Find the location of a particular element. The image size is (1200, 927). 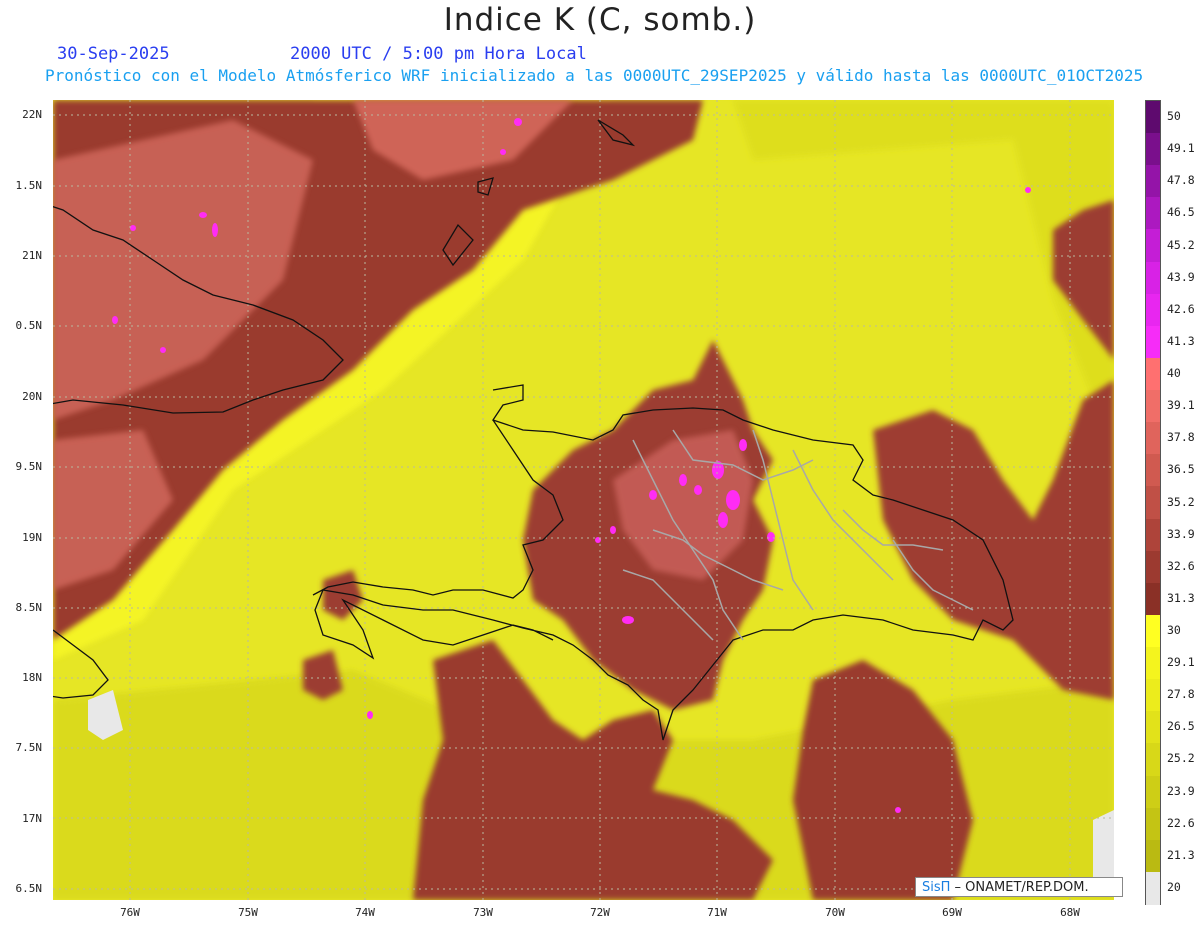

lat-label: 1.5N is located at coordinates (29, 185).